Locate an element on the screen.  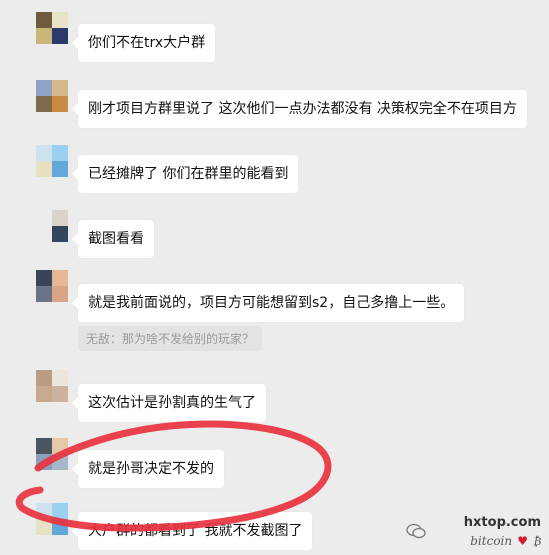
heart-icon: ♥ is located at coordinates (522, 541).